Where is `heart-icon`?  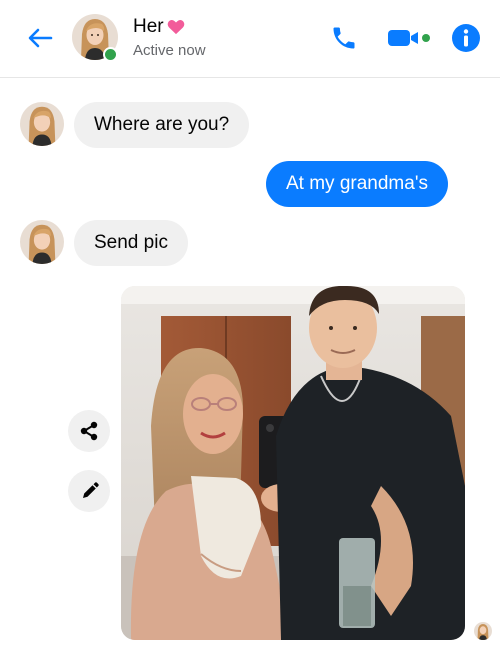 heart-icon is located at coordinates (175, 27).